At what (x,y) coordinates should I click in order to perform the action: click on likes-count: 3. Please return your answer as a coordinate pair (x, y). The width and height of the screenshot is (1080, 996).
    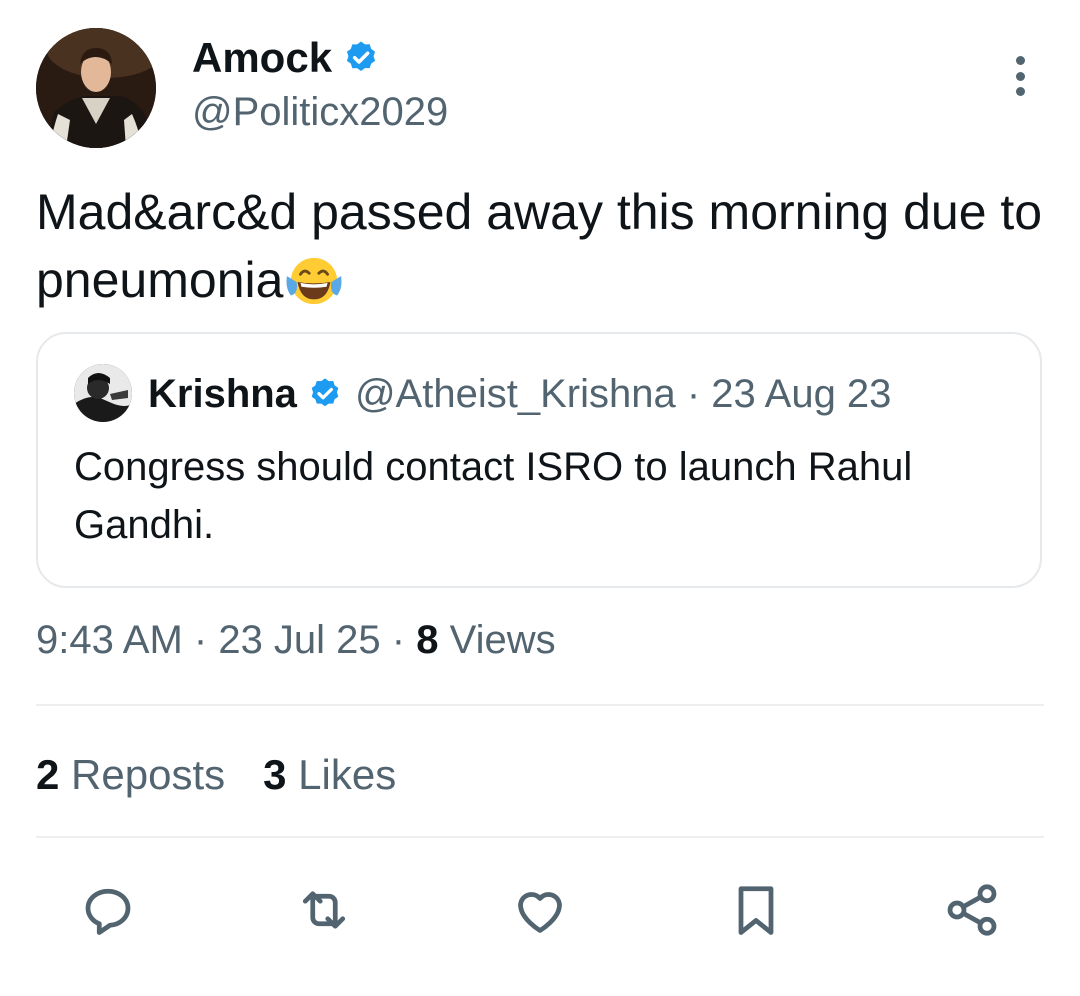
    Looking at the image, I should click on (275, 774).